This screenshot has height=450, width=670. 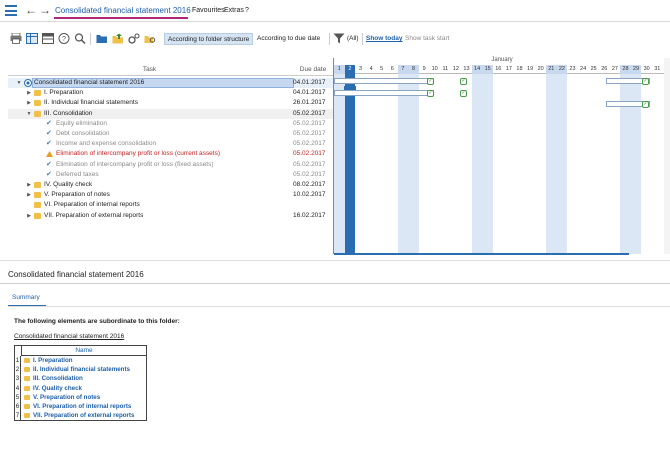 What do you see at coordinates (209, 39) in the screenshot?
I see `view-folder-structure-button: According to folder structure` at bounding box center [209, 39].